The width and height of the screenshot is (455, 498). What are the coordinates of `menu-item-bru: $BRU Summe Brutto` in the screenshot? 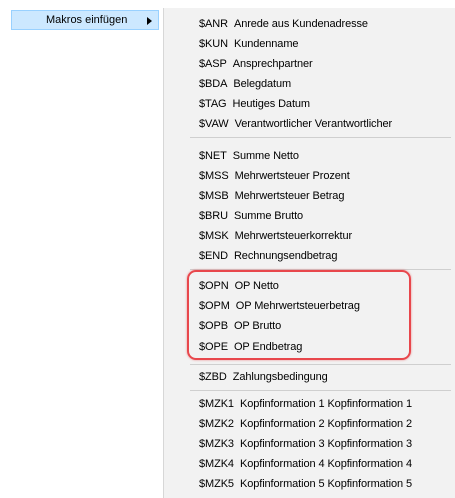 It's located at (251, 216).